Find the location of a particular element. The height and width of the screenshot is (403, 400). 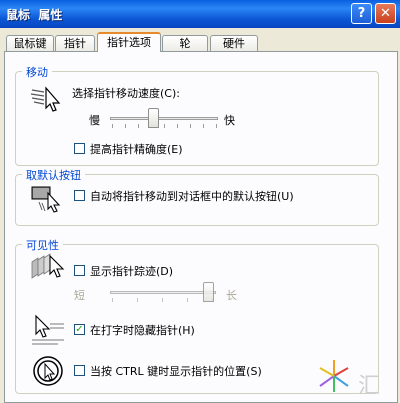

speed-slider-thumb is located at coordinates (153, 118).